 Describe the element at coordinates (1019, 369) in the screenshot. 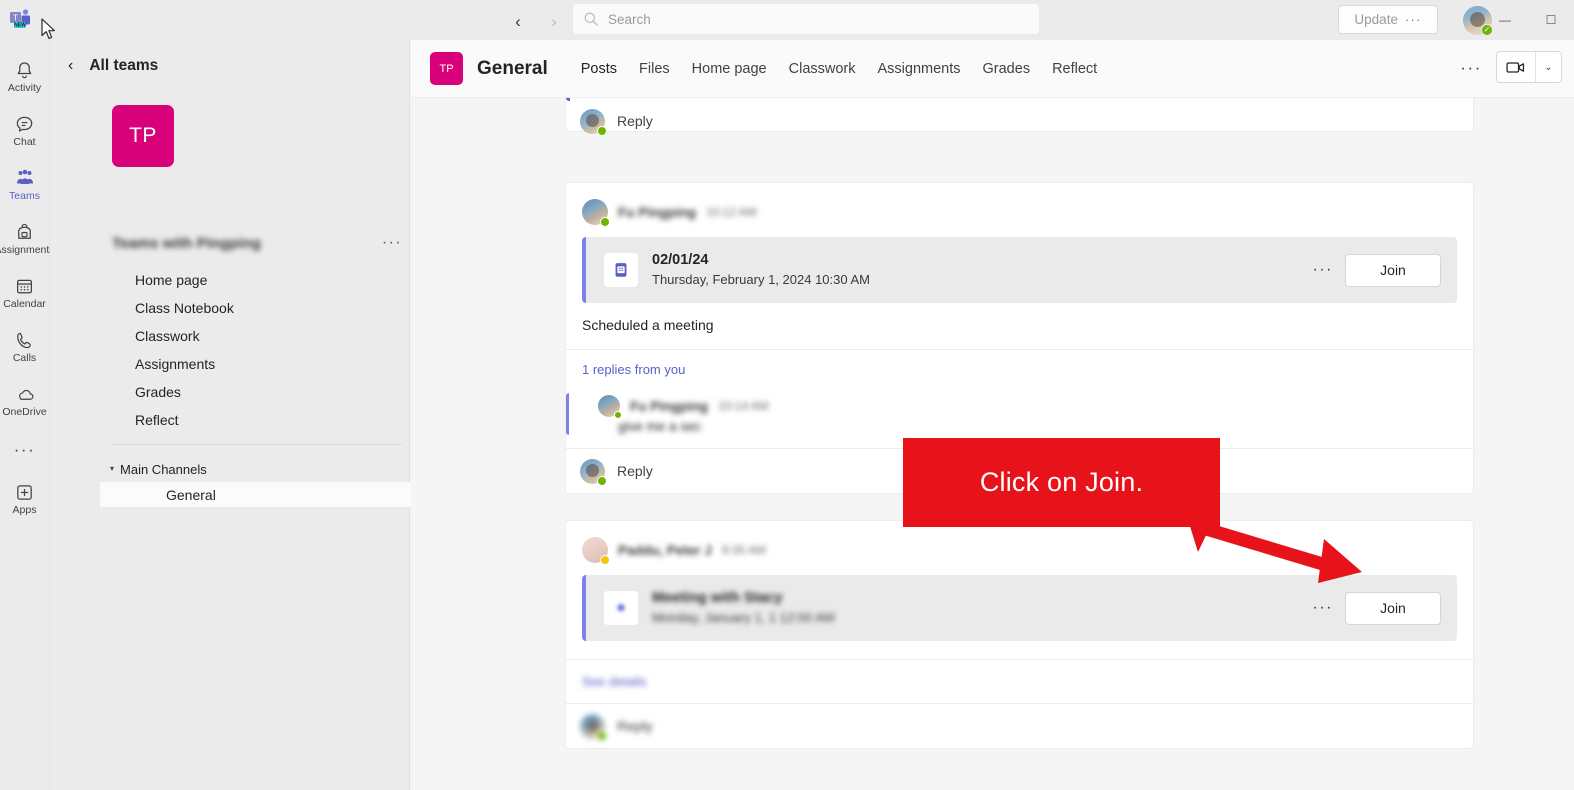

I see `replies-from-you-link: 1 replies from you` at that location.